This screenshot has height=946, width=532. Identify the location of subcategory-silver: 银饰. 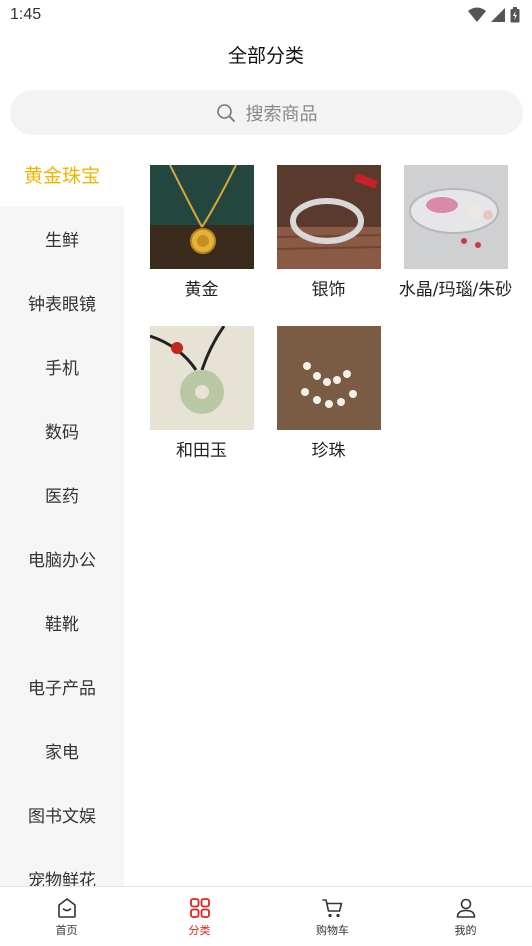
(328, 240).